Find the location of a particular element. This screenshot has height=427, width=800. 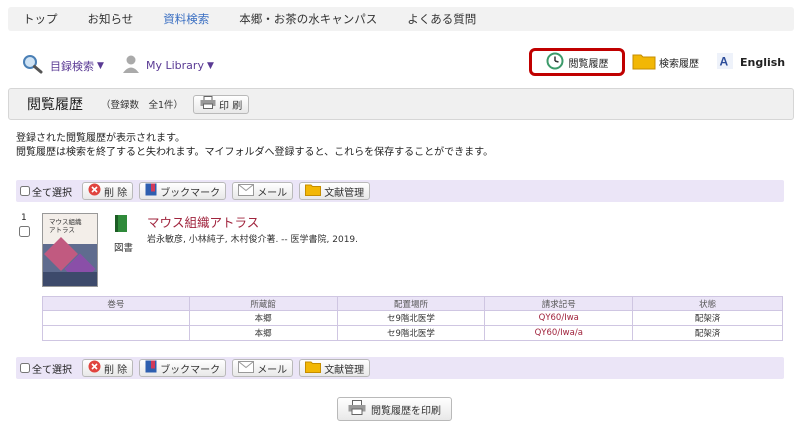

nav-search: 資料検索 is located at coordinates (186, 19).